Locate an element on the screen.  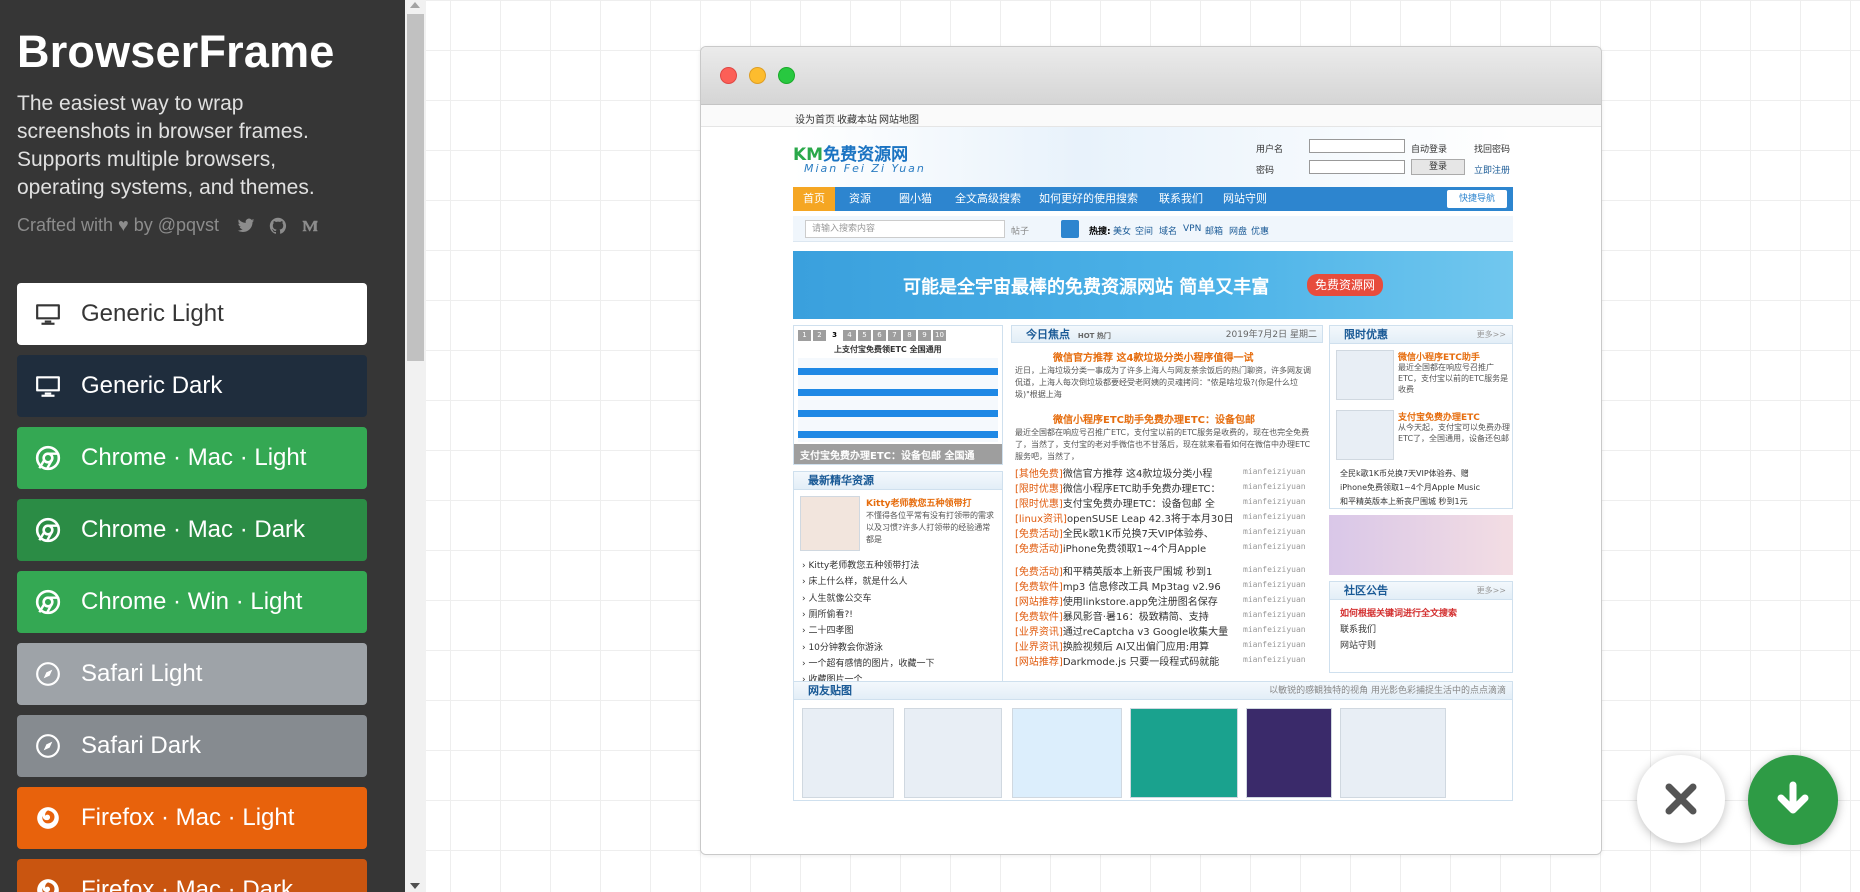
hot-term: 邮箱 is located at coordinates (1214, 232).